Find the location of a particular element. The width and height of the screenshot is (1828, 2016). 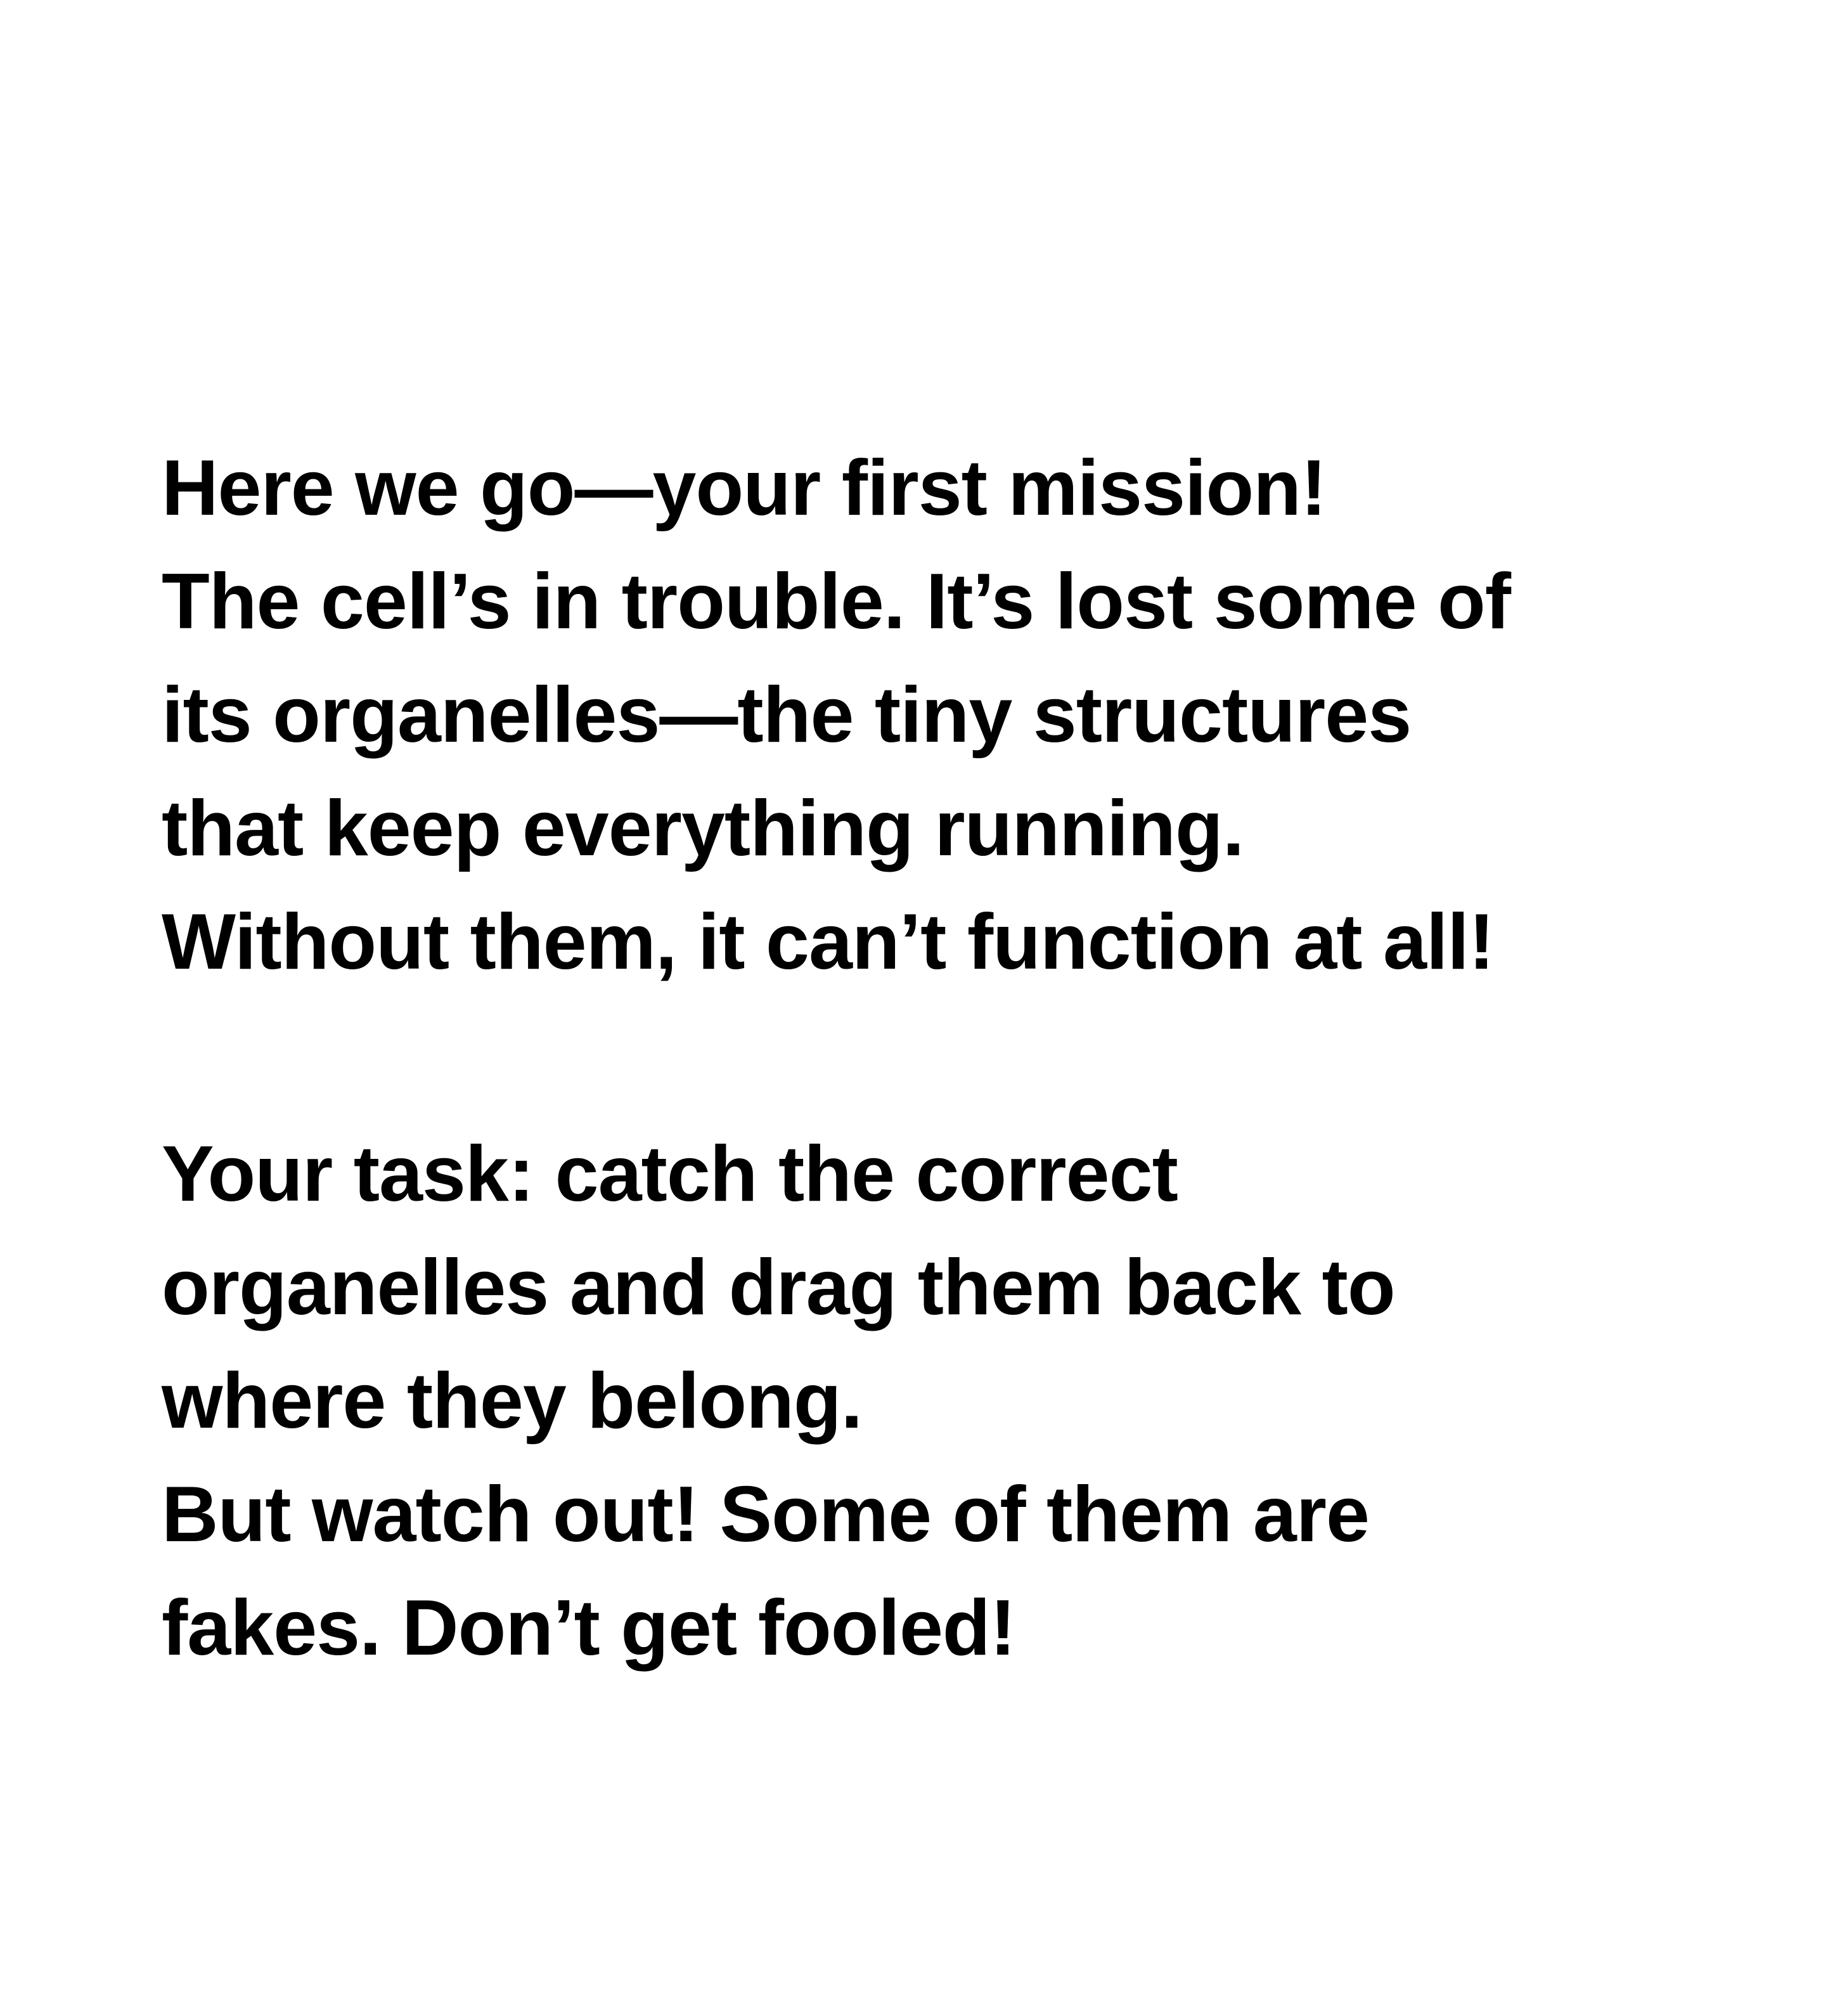

text-line: fakes. Don’t get fooled! is located at coordinates (589, 1628).